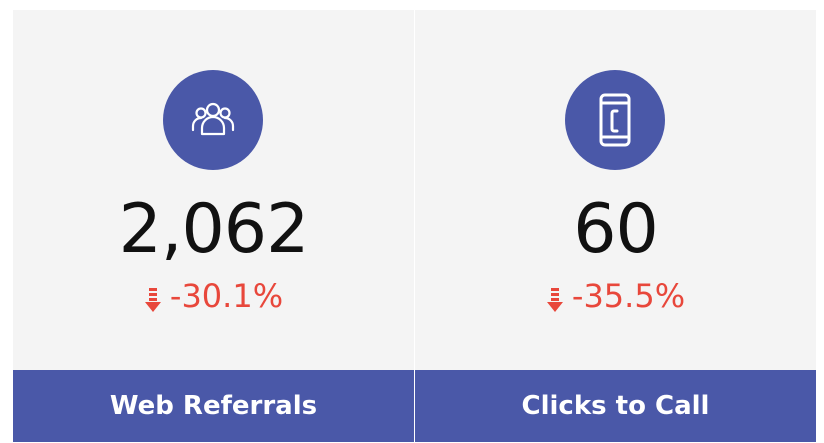 The width and height of the screenshot is (824, 443). What do you see at coordinates (213, 406) in the screenshot?
I see `stat-label: Web Referrals` at bounding box center [213, 406].